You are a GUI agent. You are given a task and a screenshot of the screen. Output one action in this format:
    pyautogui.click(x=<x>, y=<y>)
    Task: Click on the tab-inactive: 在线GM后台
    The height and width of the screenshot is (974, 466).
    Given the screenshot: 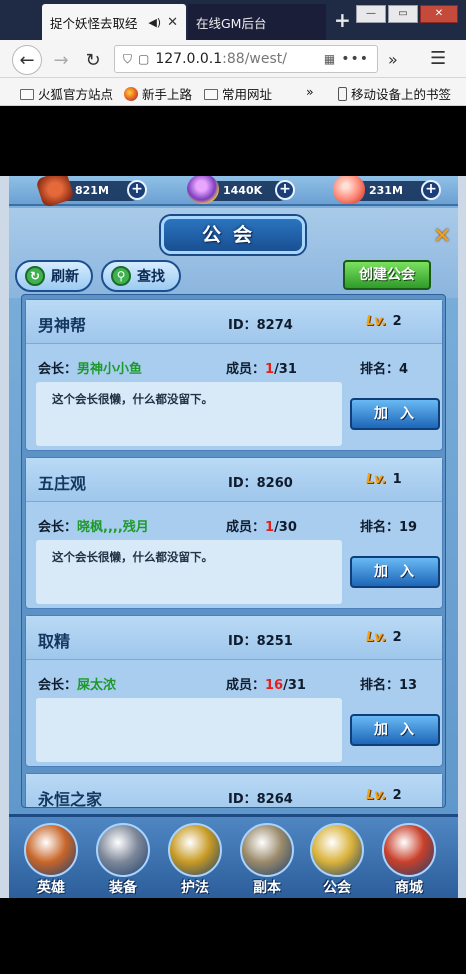 What is the action you would take?
    pyautogui.click(x=257, y=22)
    